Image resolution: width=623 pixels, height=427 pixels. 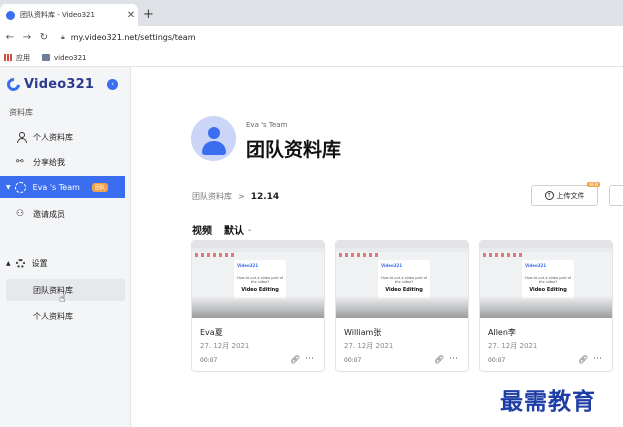 I want to click on sidebar-item-personal-library: 个人资料库, so click(x=62, y=137).